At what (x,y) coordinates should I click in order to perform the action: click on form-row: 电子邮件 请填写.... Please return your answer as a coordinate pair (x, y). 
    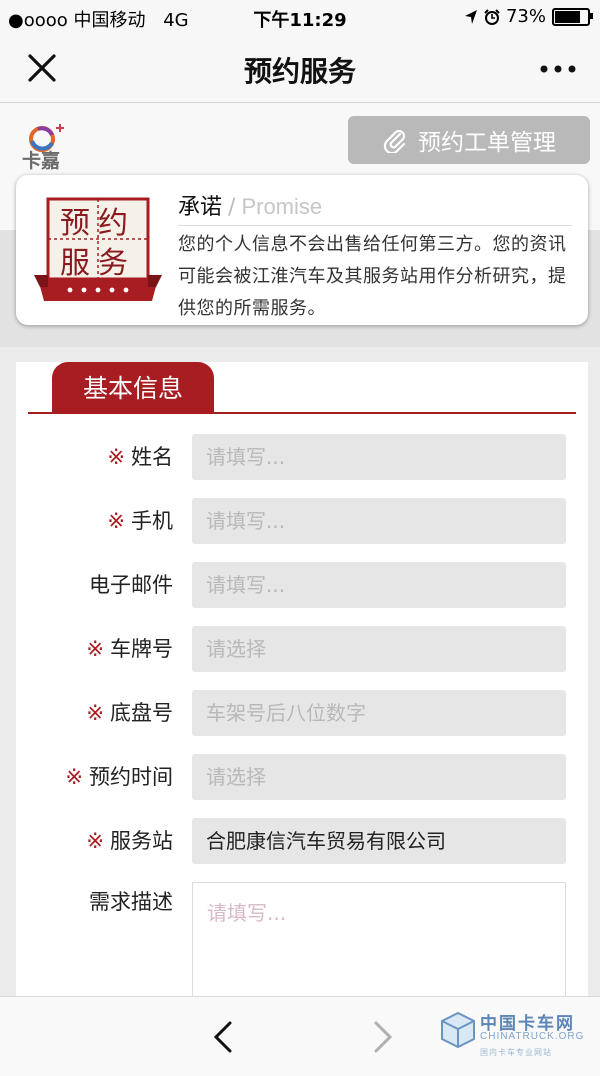
    Looking at the image, I should click on (302, 585).